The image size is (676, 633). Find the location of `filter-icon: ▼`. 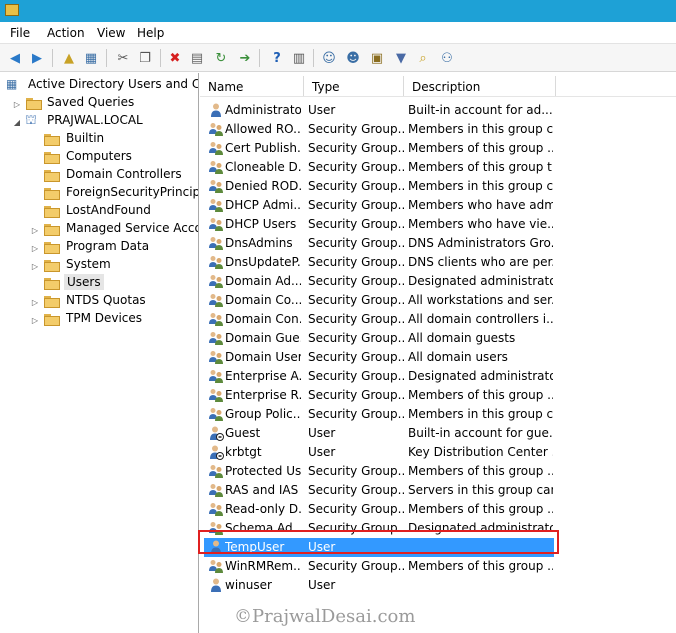

filter-icon: ▼ is located at coordinates (401, 58).